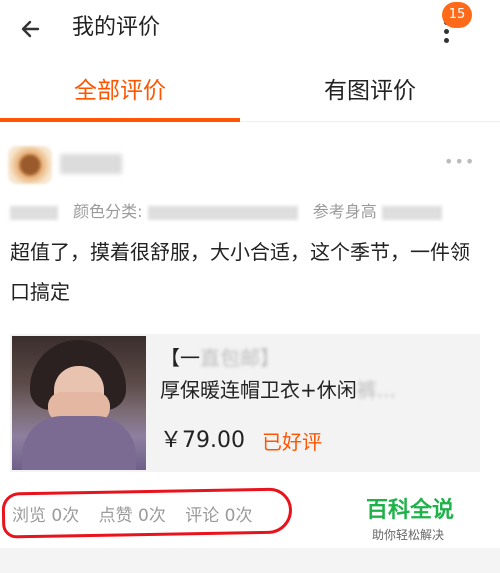  I want to click on review-more-icon: •••, so click(459, 161).